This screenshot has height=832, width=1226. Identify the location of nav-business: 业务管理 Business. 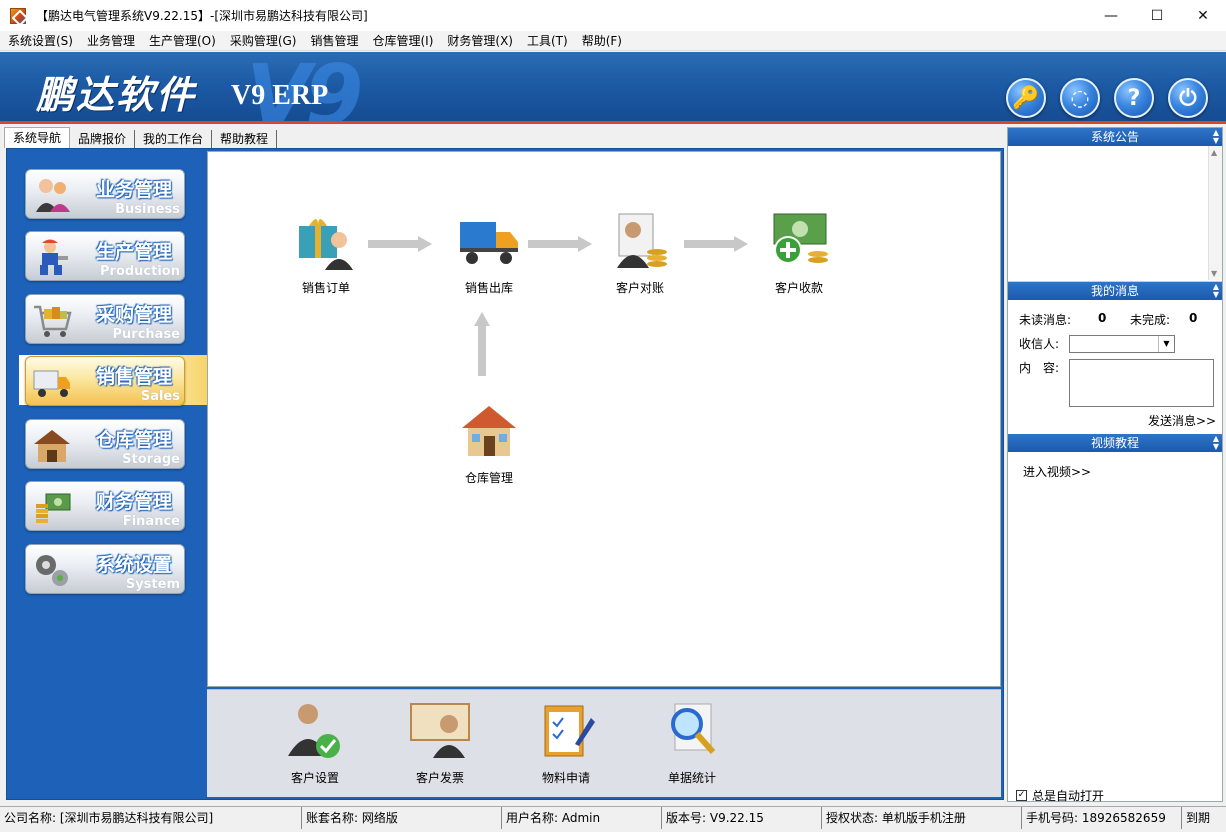
(105, 194).